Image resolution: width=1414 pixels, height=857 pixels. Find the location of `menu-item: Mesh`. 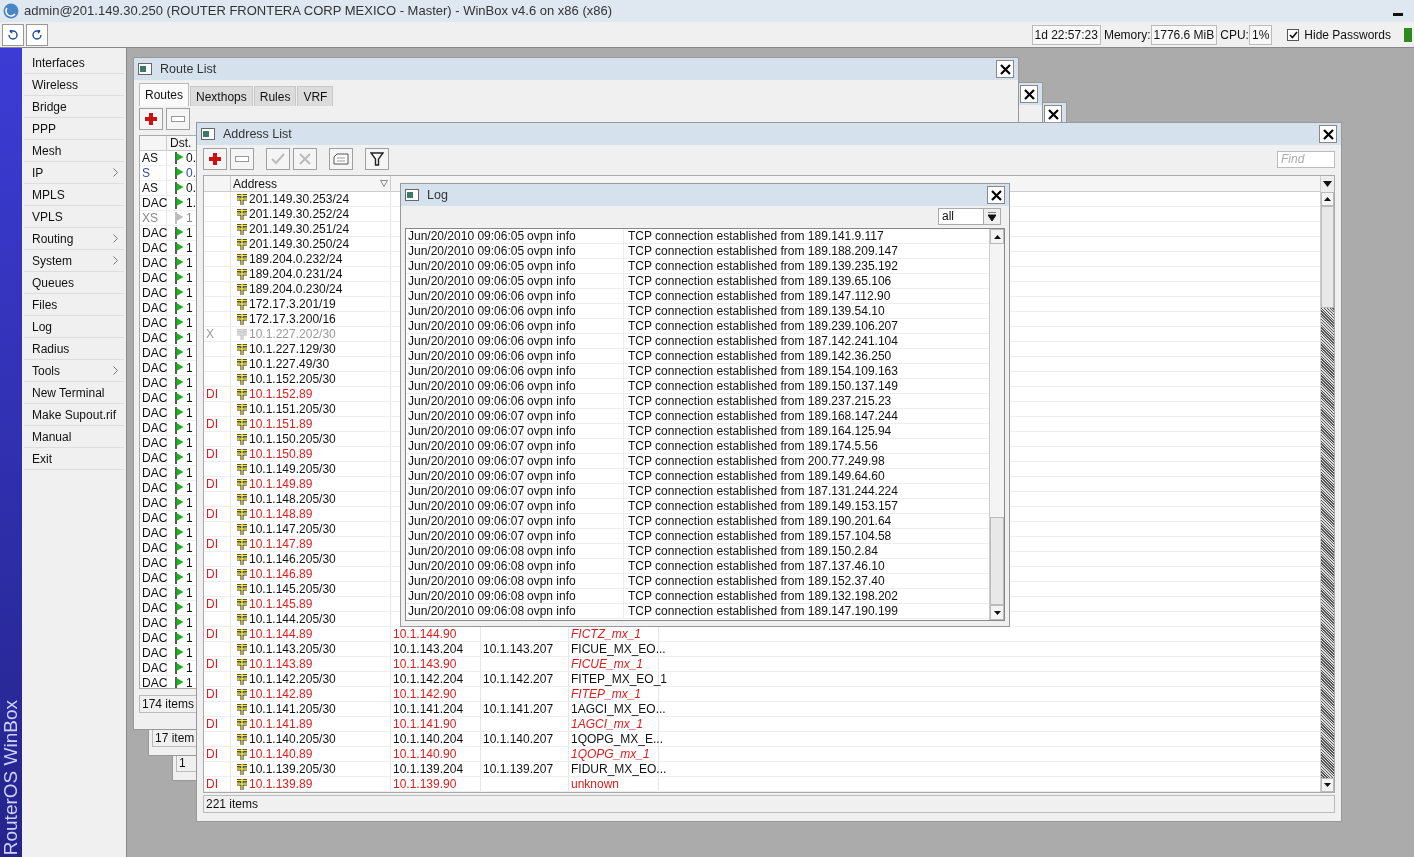

menu-item: Mesh is located at coordinates (74, 151).